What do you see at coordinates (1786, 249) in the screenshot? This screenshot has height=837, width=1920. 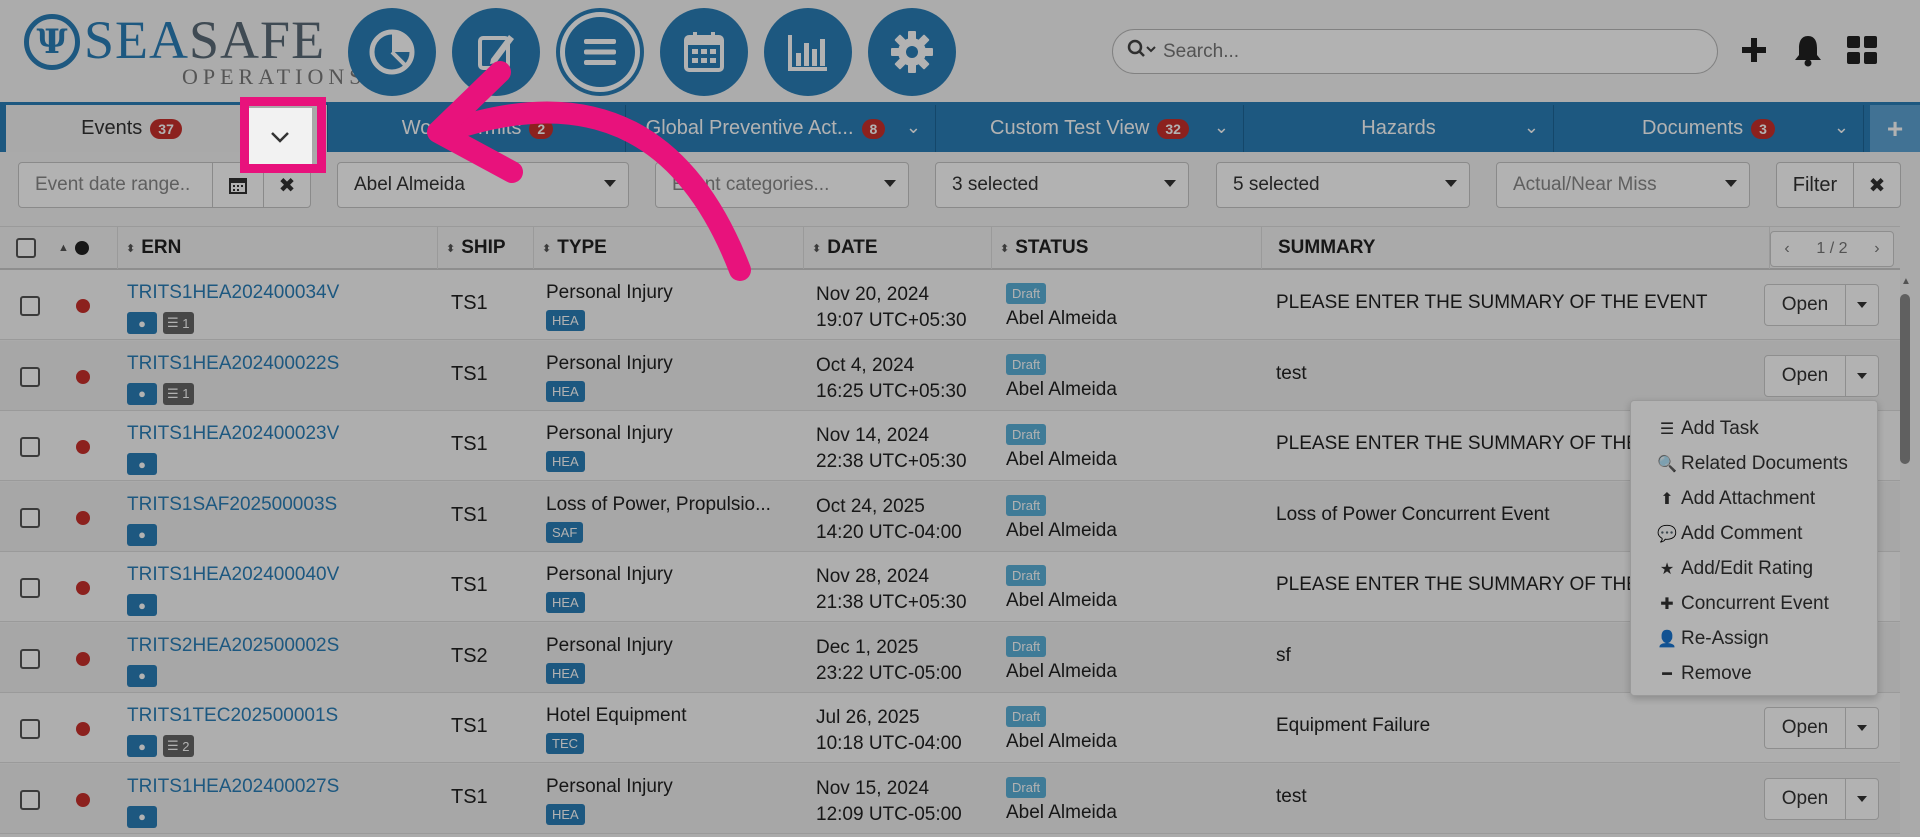 I see `chevron-left-icon: ‹` at bounding box center [1786, 249].